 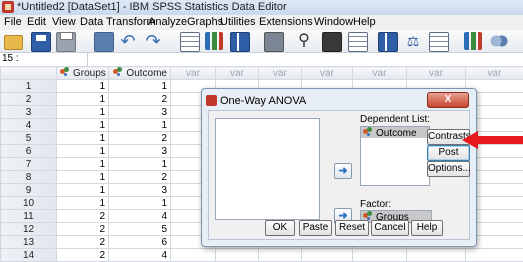 What do you see at coordinates (395, 132) in the screenshot?
I see `dependent-list-item: Outcome` at bounding box center [395, 132].